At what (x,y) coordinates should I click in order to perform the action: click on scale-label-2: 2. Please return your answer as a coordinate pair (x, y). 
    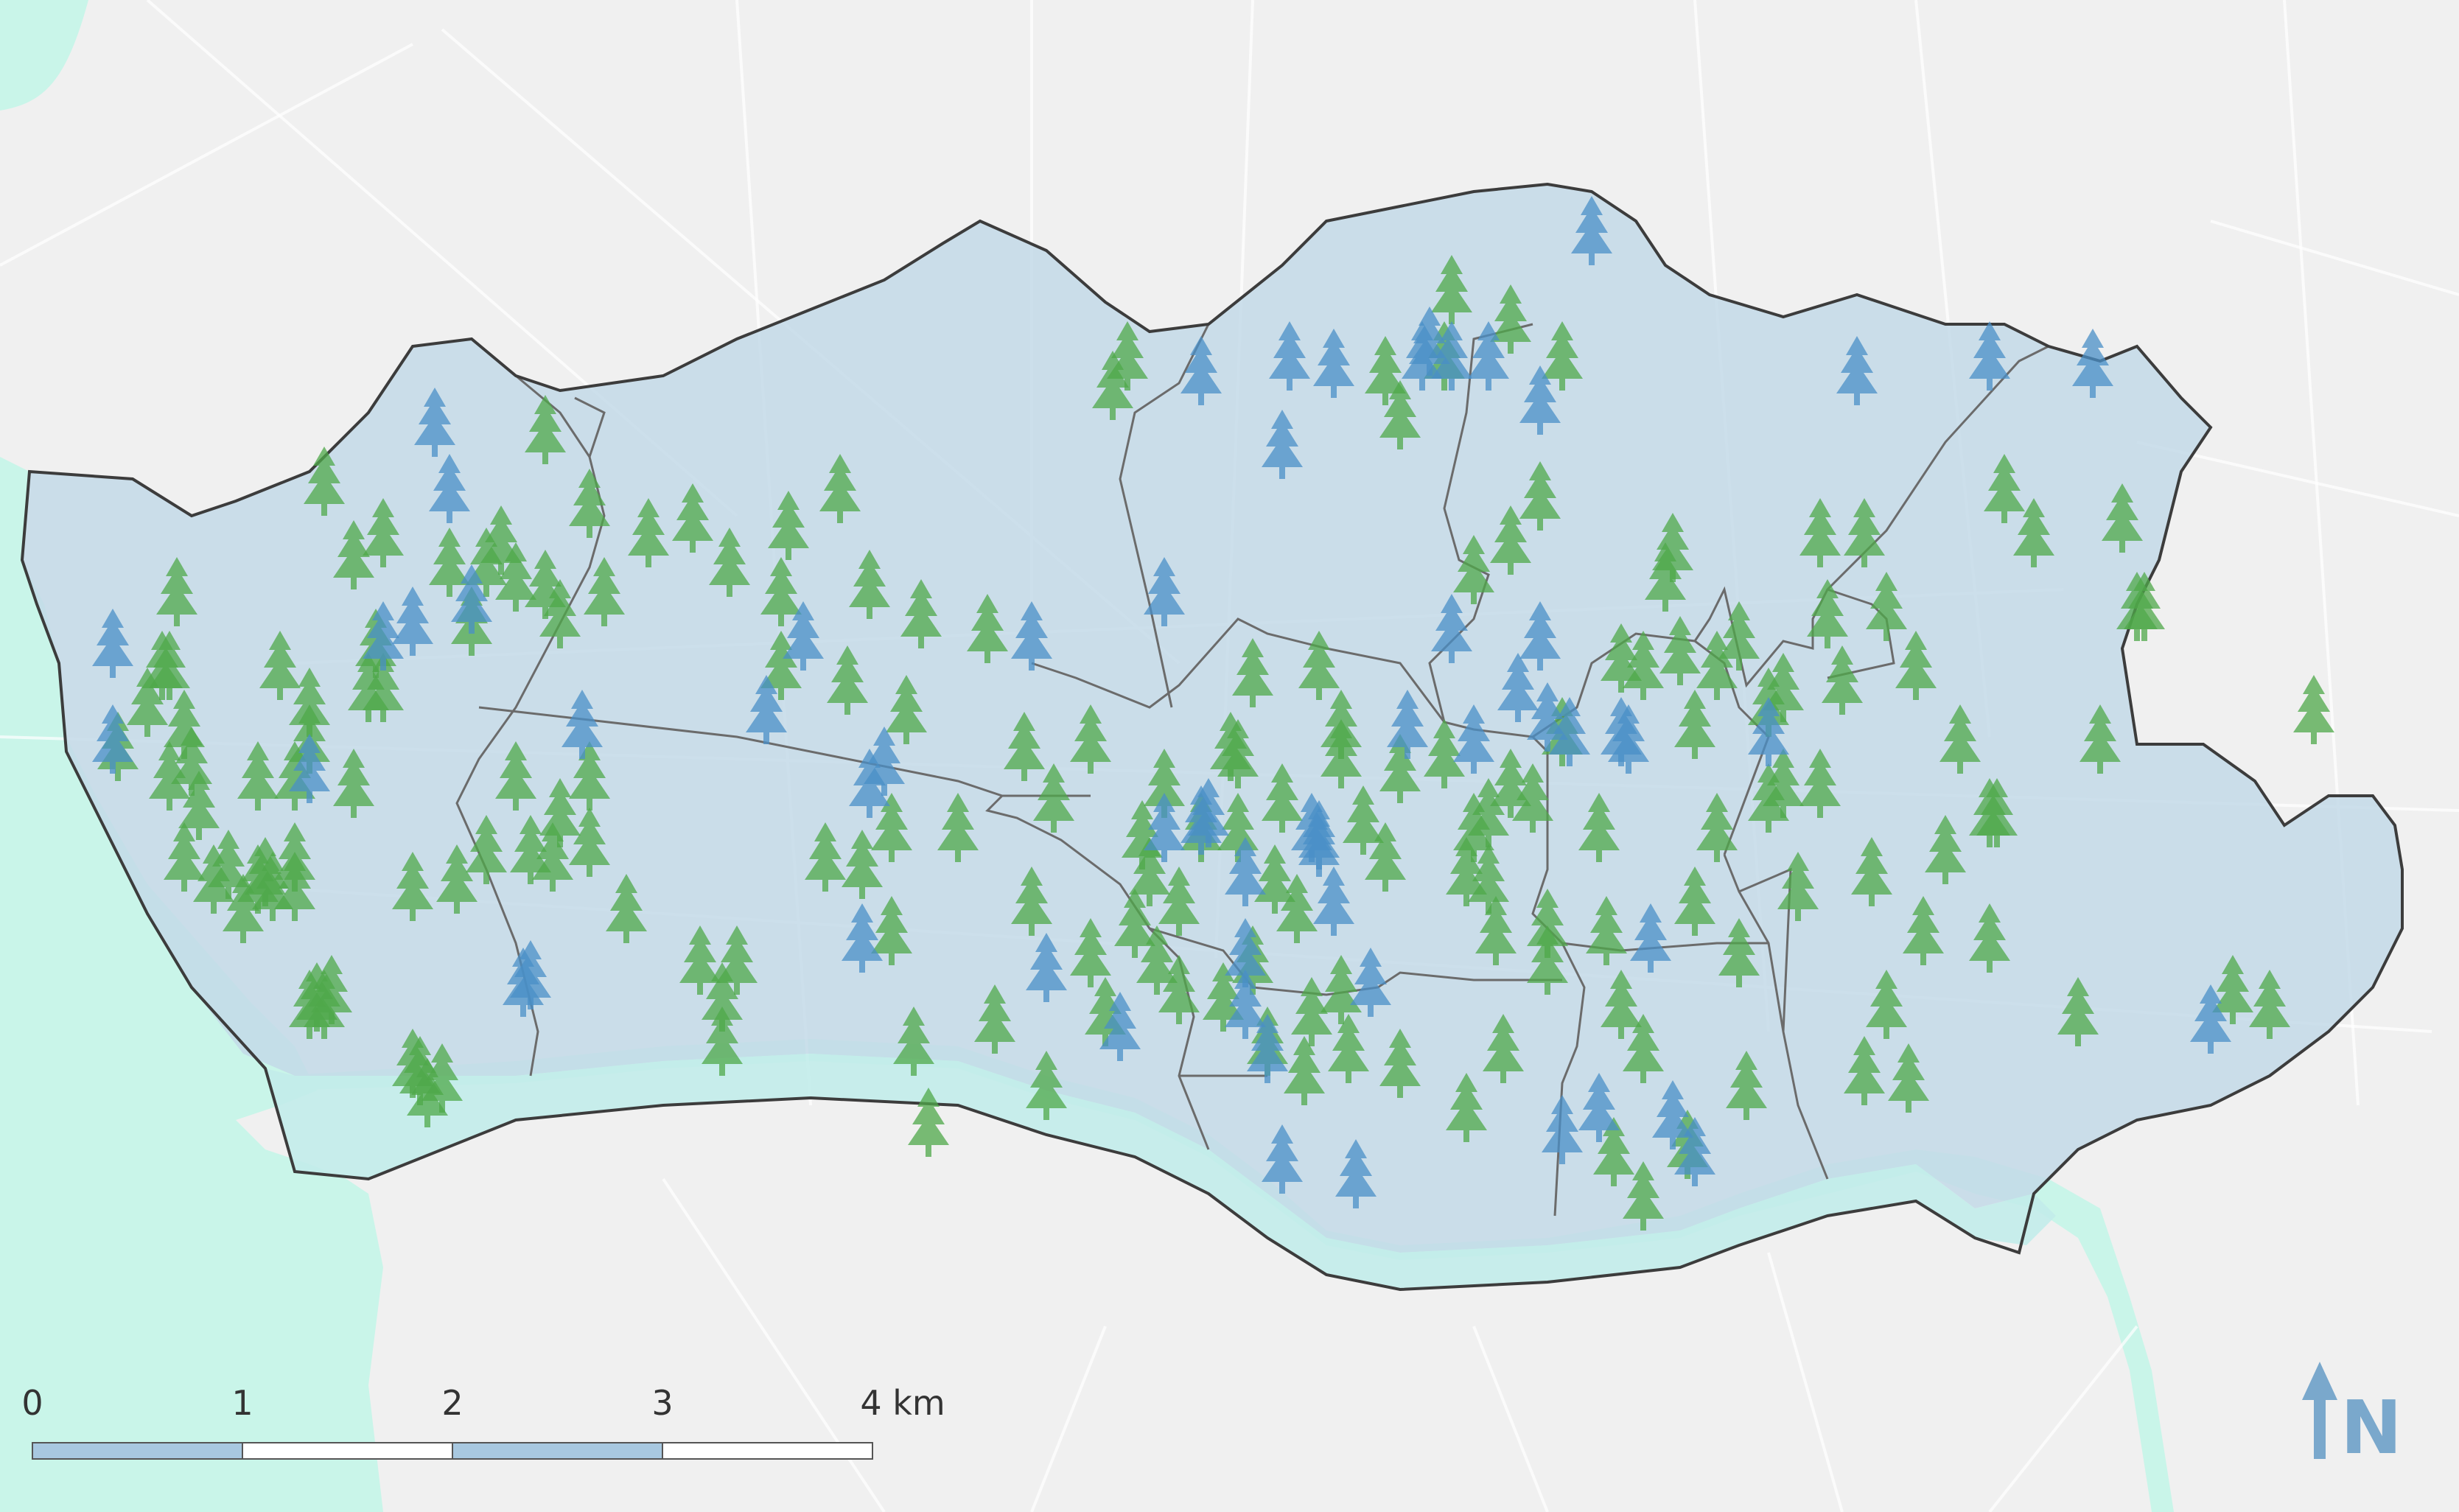
    Looking at the image, I should click on (452, 1403).